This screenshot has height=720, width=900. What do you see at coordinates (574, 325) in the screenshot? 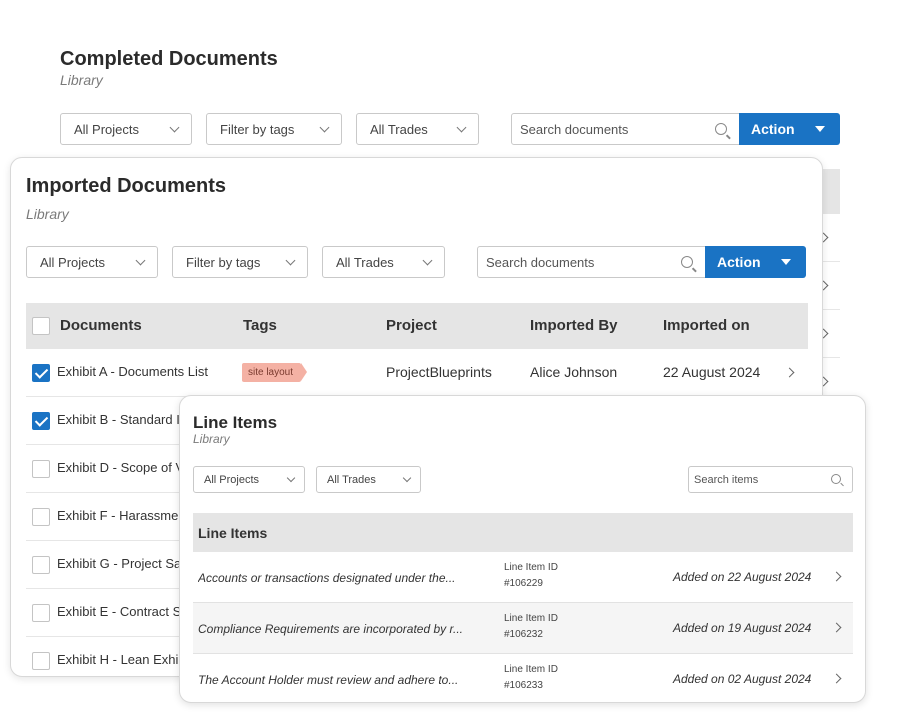
I see `column-imported-by: Imported By` at bounding box center [574, 325].